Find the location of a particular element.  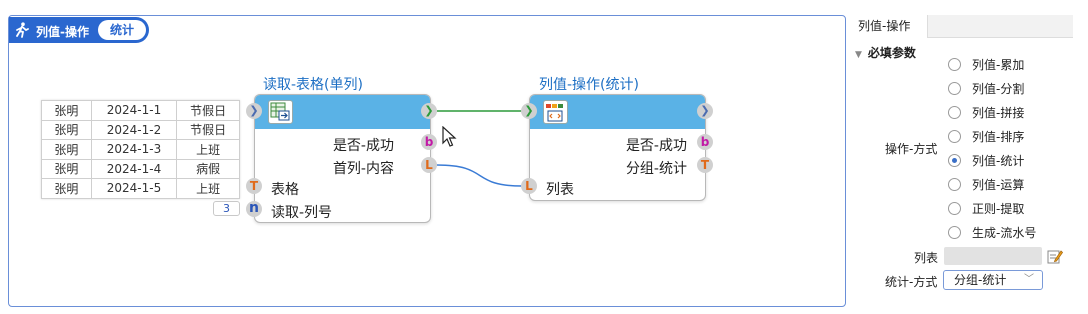

table-cell: 2024-1-3 is located at coordinates (134, 149).